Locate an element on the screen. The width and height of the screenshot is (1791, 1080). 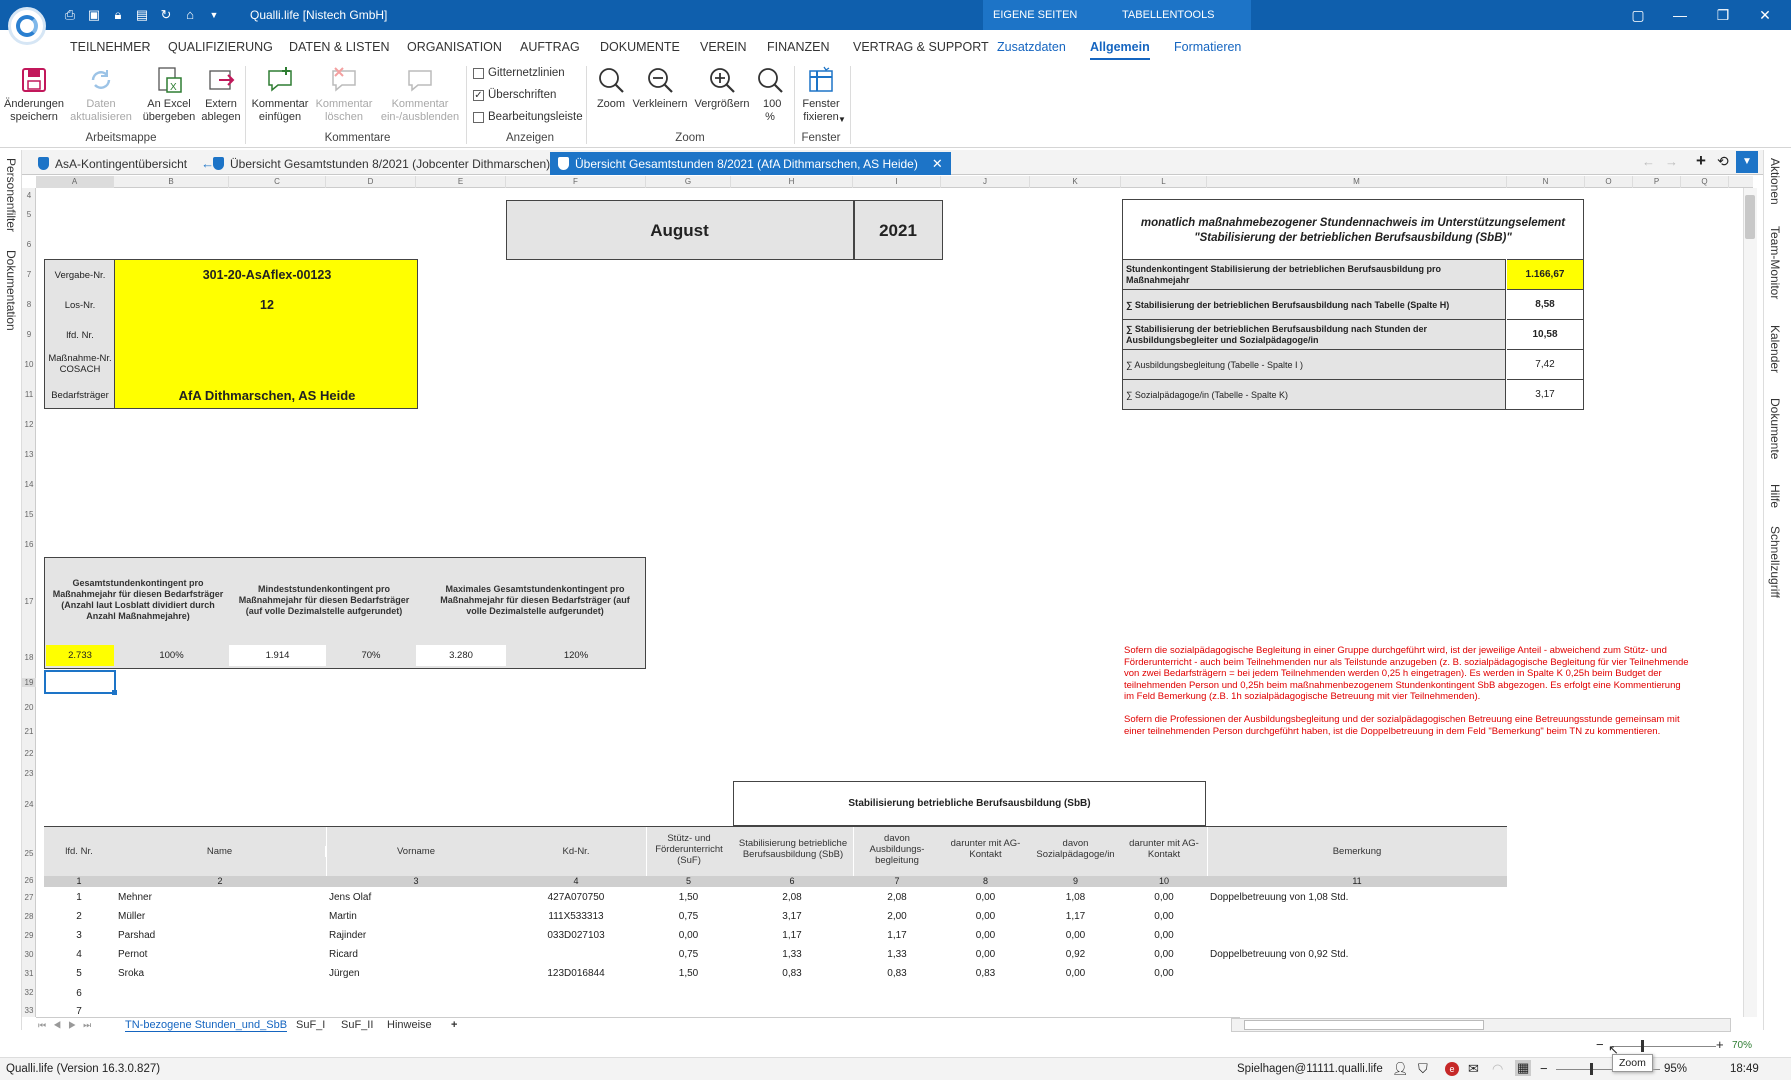
headings-checkbox: ✓ Überschriften is located at coordinates (514, 95).